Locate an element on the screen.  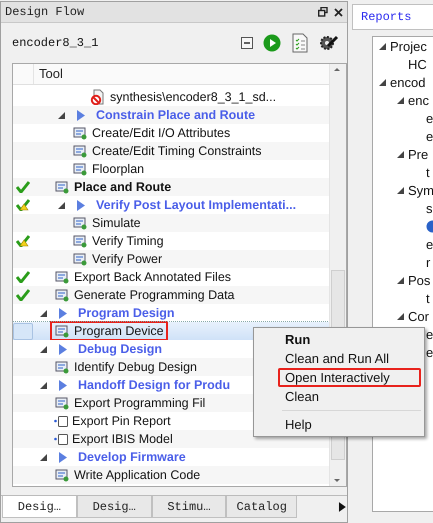
report-item: enc is located at coordinates (418, 100).